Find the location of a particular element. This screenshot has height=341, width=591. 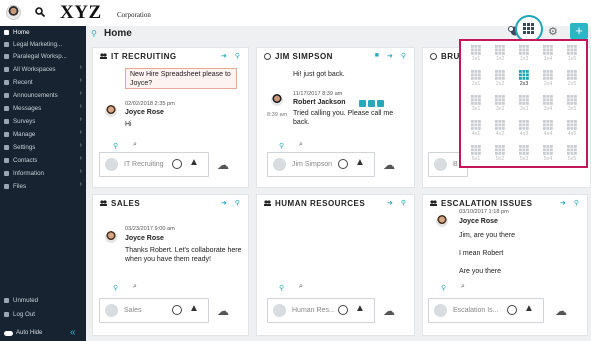

sidebar-item-settings: Settings › is located at coordinates (43, 147).